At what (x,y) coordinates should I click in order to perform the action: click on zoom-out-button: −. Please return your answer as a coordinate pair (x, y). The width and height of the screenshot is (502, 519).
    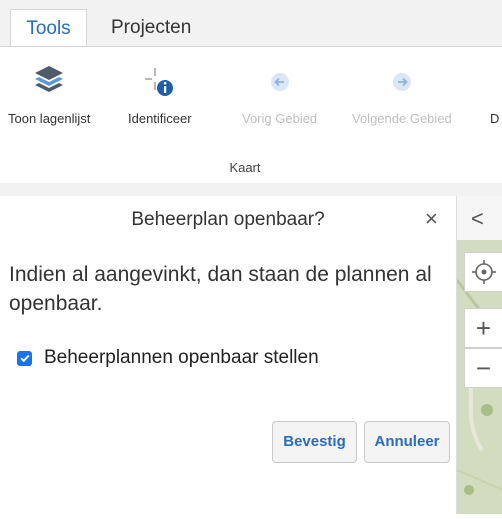
    Looking at the image, I should click on (483, 368).